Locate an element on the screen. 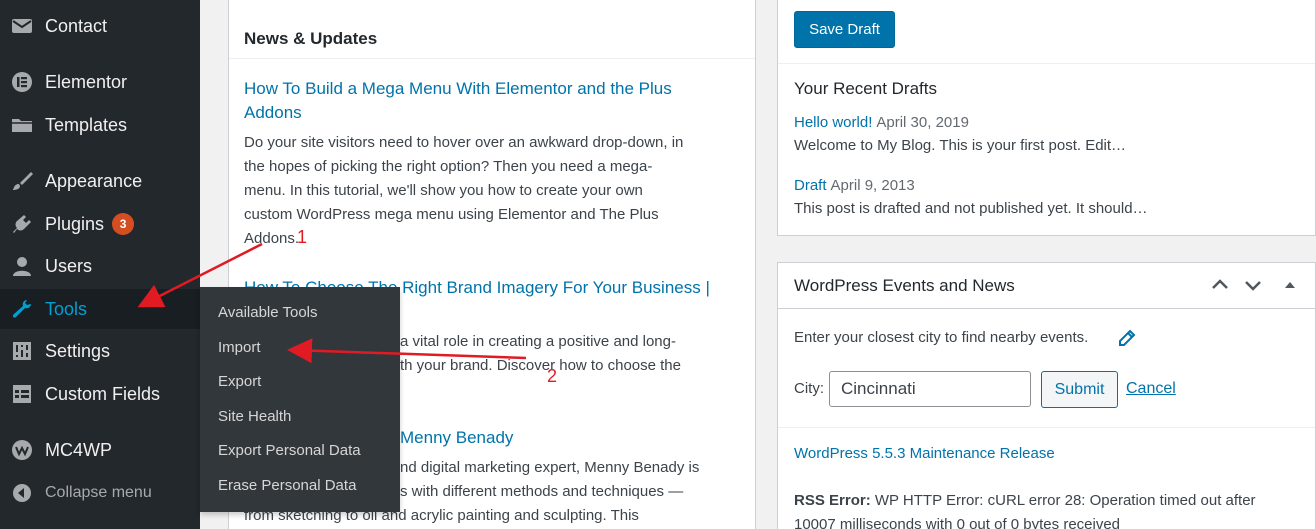  excerpt-line: Addons. is located at coordinates (272, 238).